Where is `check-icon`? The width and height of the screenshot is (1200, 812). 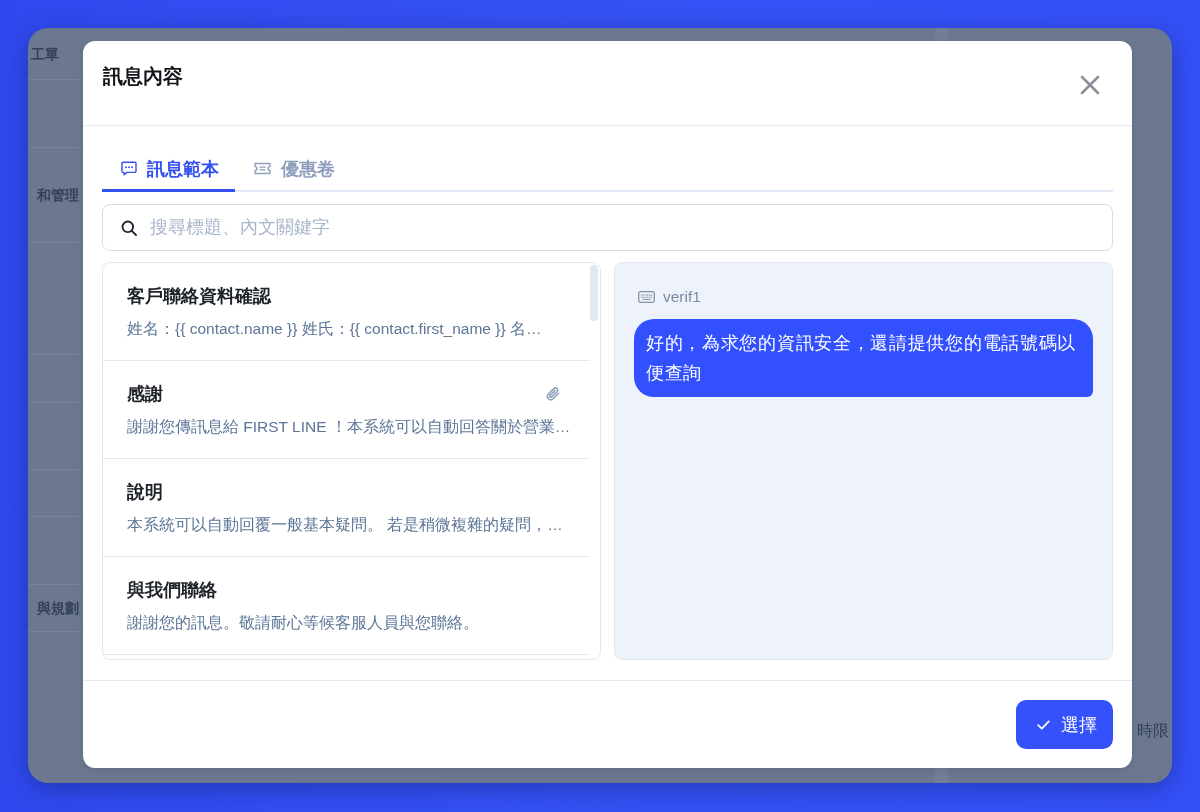
check-icon is located at coordinates (1043, 724).